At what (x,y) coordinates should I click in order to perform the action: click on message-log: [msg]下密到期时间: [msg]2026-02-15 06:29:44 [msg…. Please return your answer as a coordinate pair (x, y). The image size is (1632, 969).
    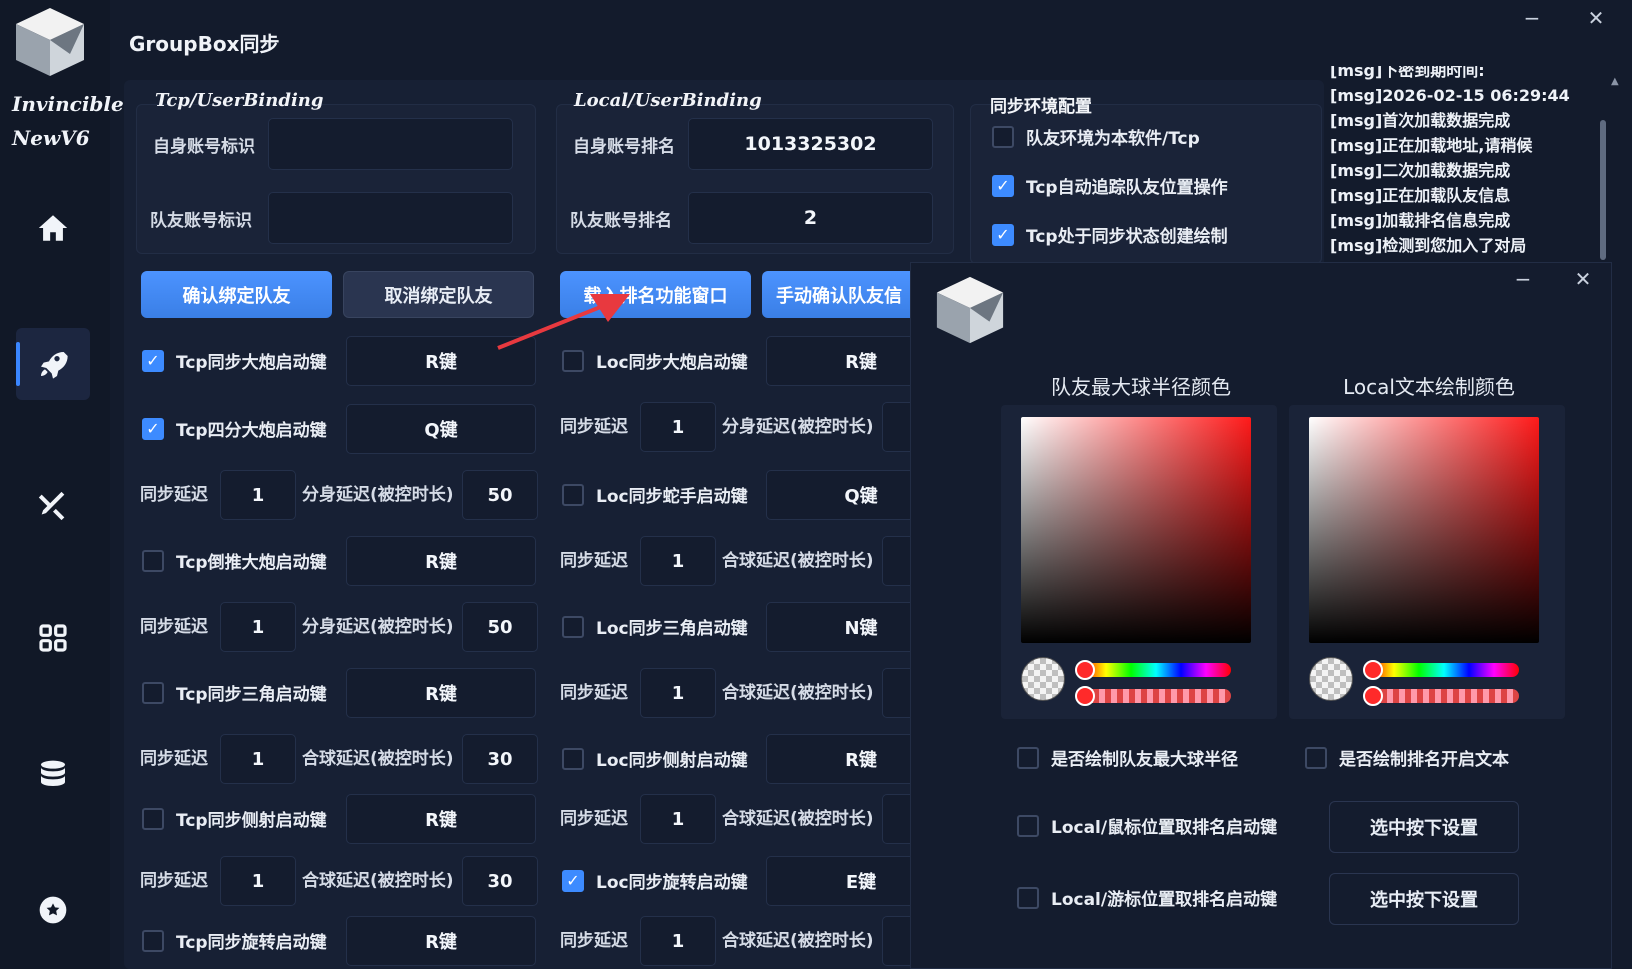
    Looking at the image, I should click on (1457, 161).